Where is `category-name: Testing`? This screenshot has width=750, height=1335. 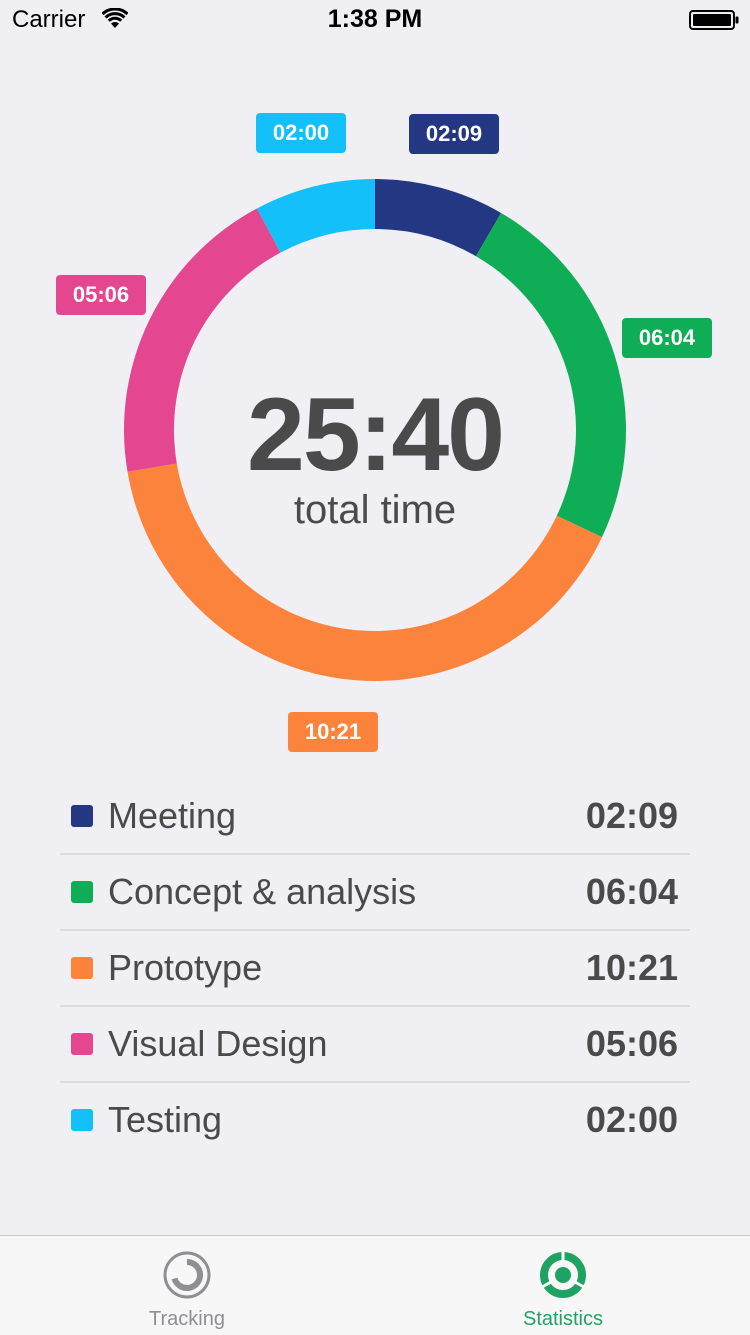 category-name: Testing is located at coordinates (165, 1119).